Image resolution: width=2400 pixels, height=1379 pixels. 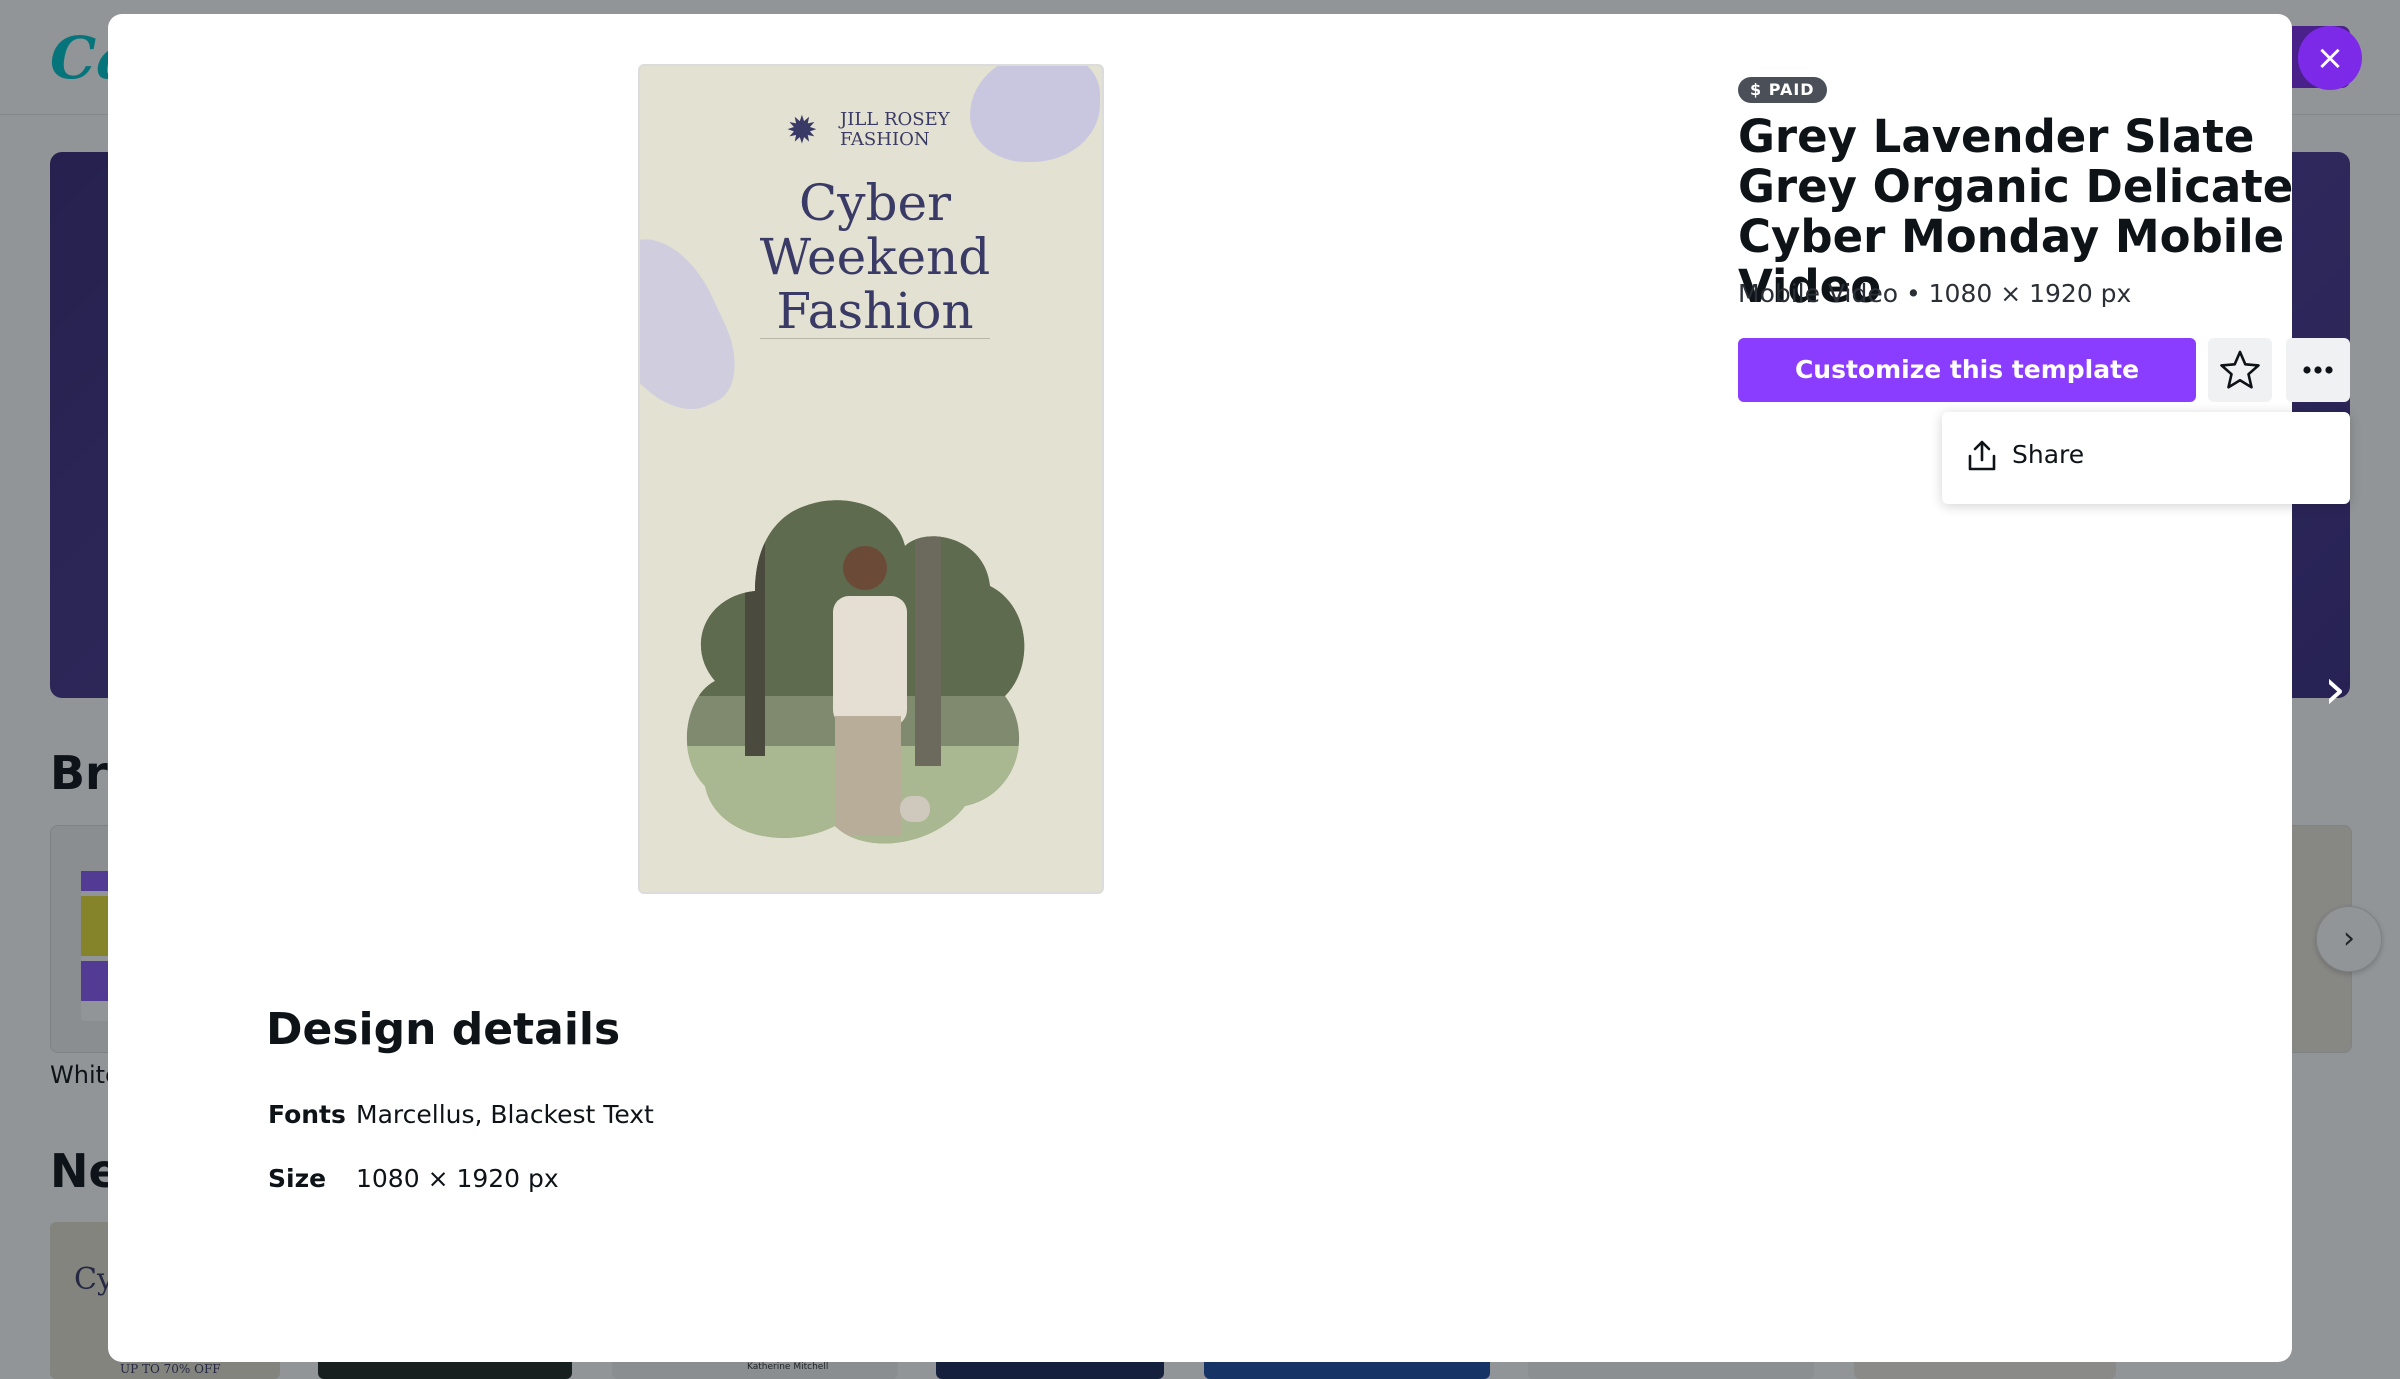 I want to click on close-button: ×, so click(x=2330, y=58).